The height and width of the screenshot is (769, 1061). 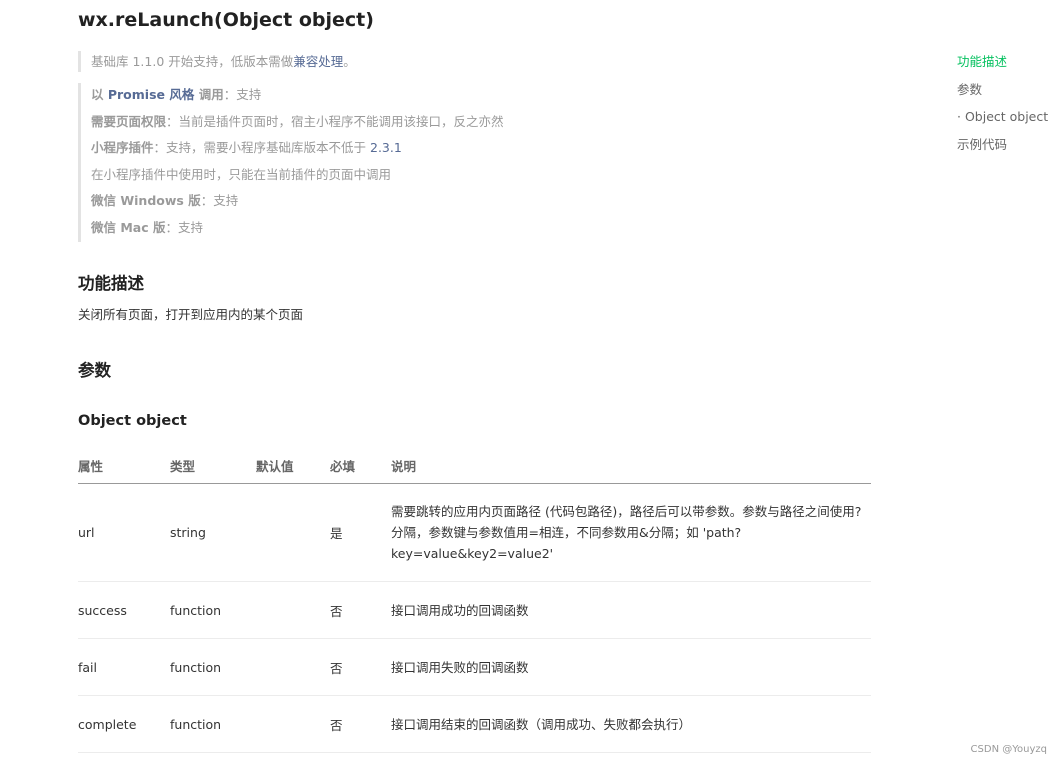 I want to click on feature-heading: 功能描述, so click(x=111, y=283).